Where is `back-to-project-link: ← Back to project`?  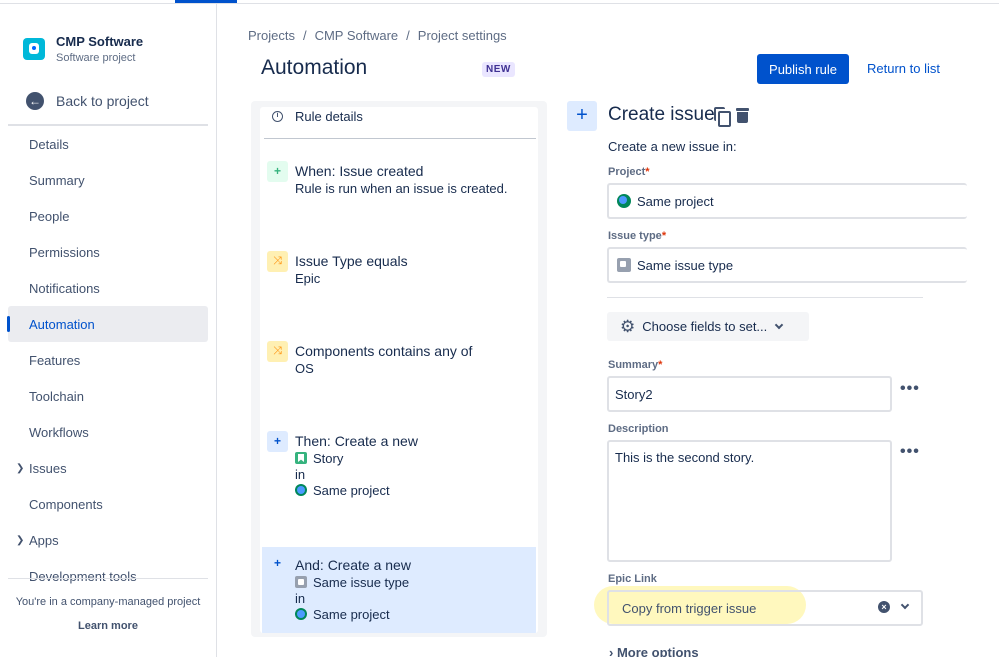 back-to-project-link: ← Back to project is located at coordinates (87, 101).